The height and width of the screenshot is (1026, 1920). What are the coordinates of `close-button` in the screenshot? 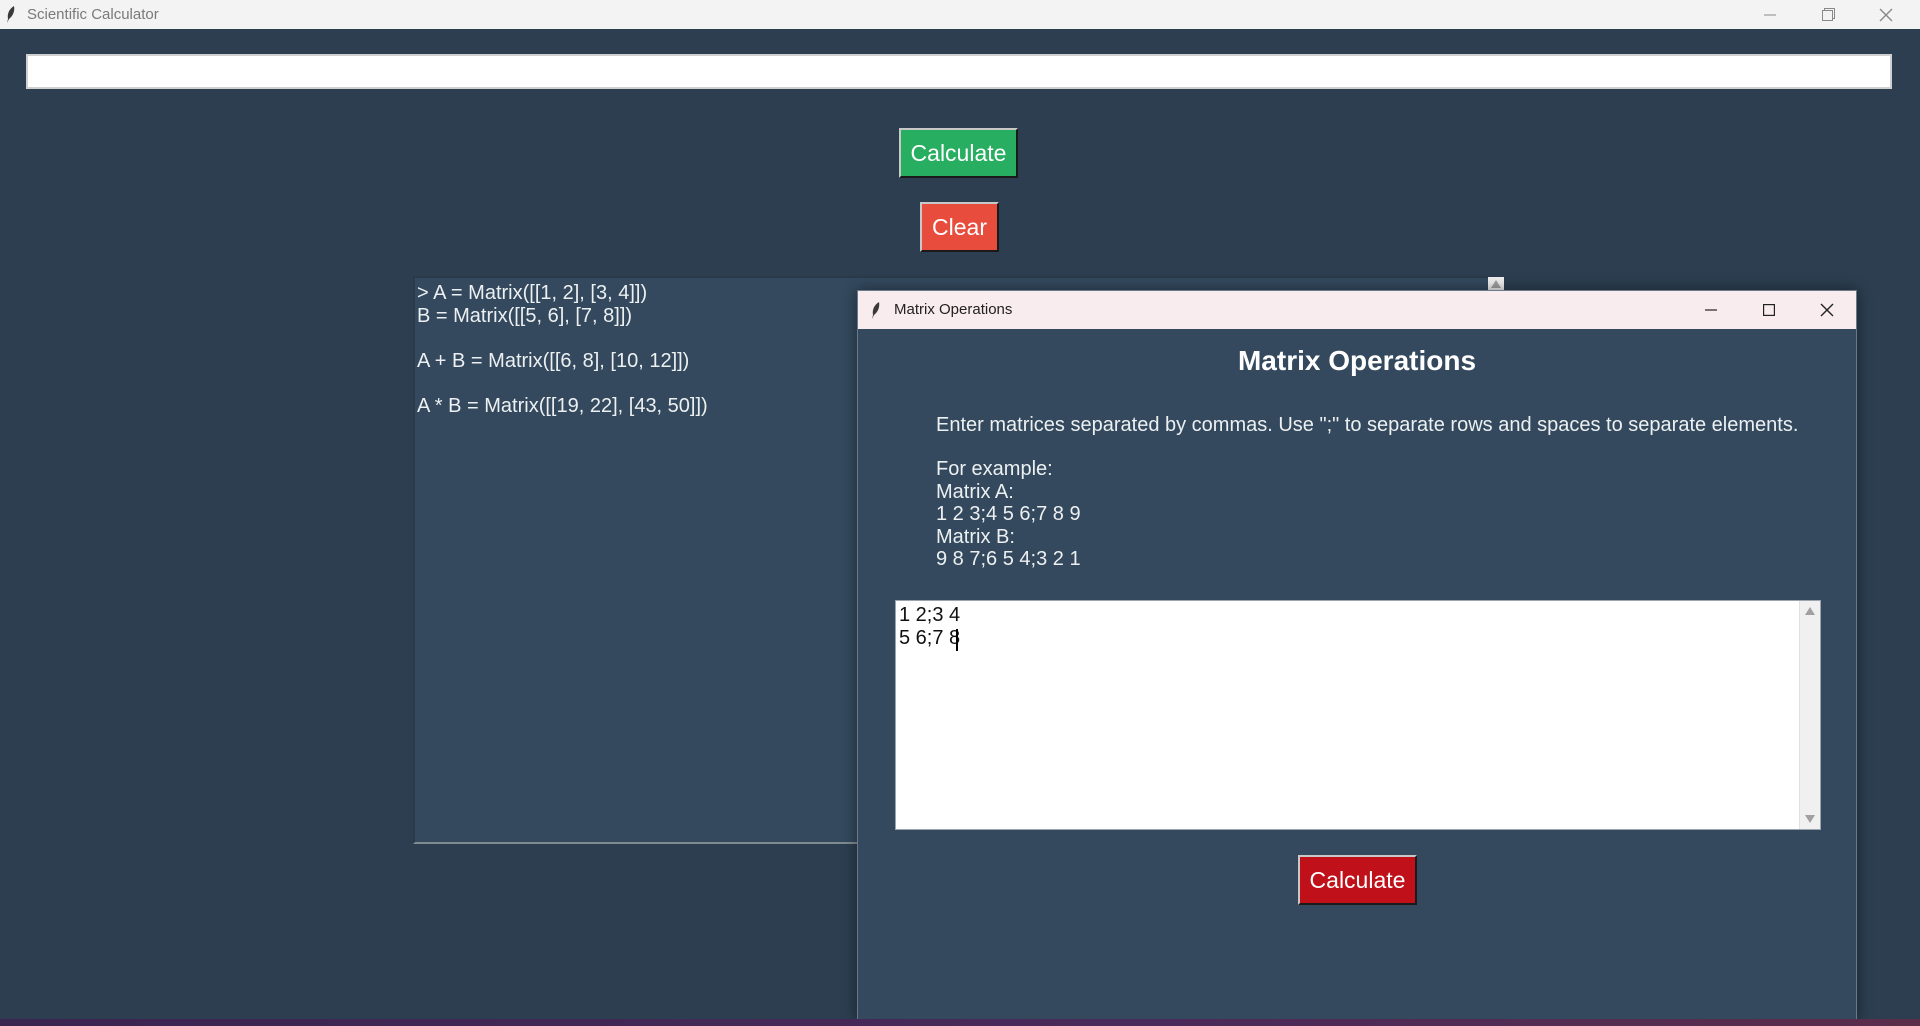 It's located at (1886, 14).